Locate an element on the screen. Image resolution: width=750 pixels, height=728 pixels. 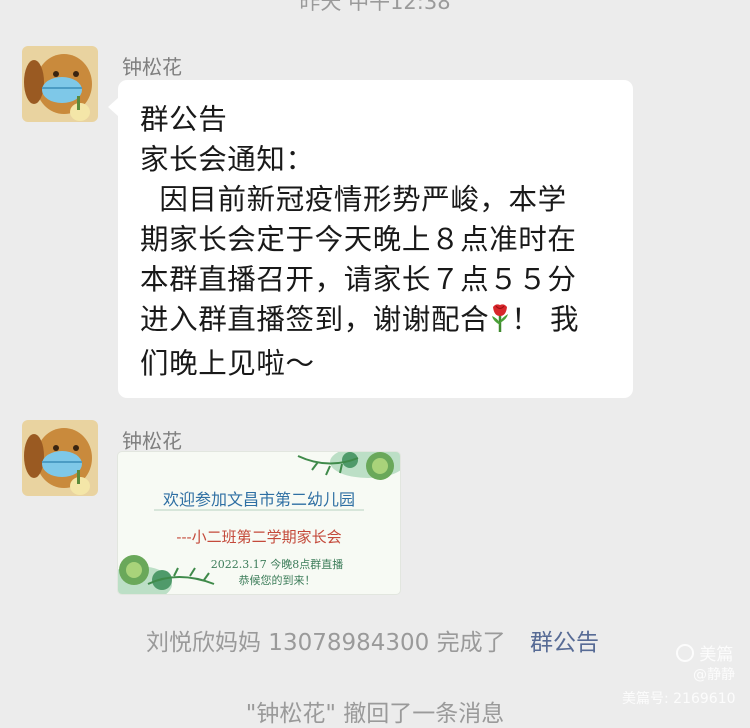
announcement-line-with-emoji: 进入群直播签到，谢谢配合 ！ 我 is located at coordinates (380, 322).